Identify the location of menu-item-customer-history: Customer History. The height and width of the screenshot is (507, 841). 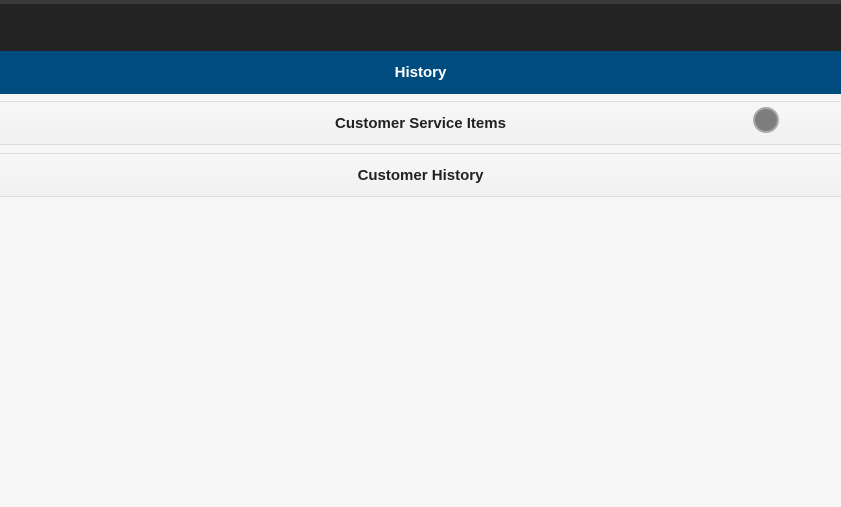
(420, 175).